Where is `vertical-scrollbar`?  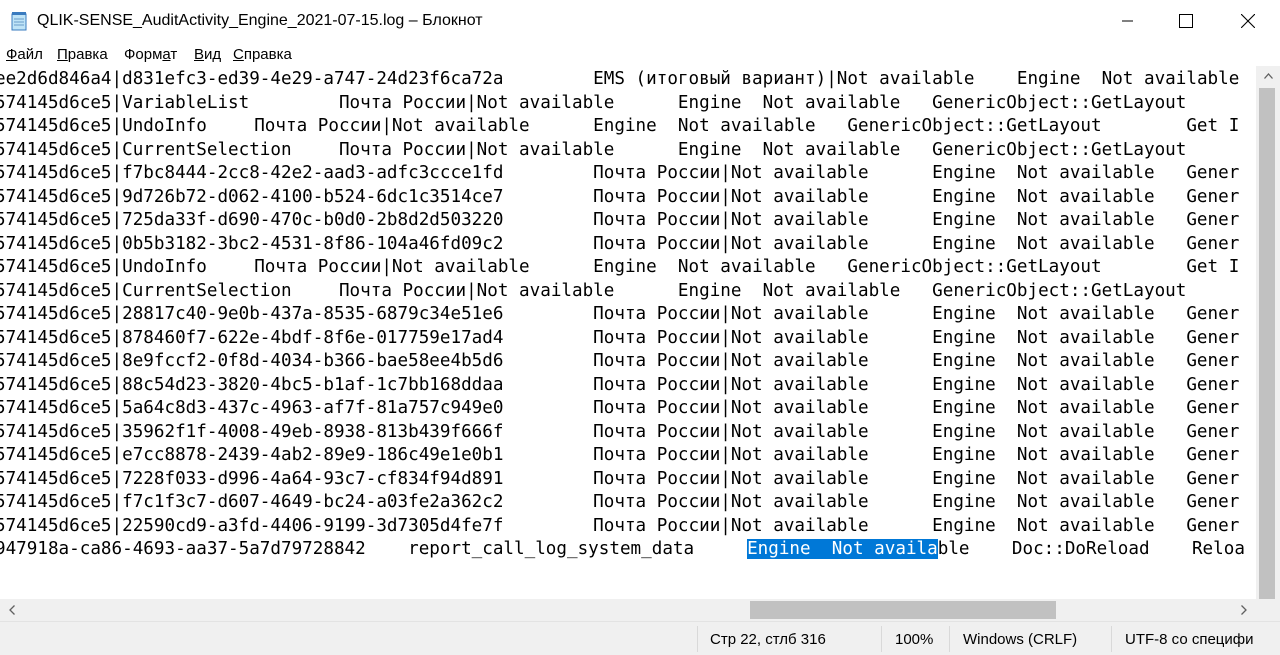
vertical-scrollbar is located at coordinates (1268, 352).